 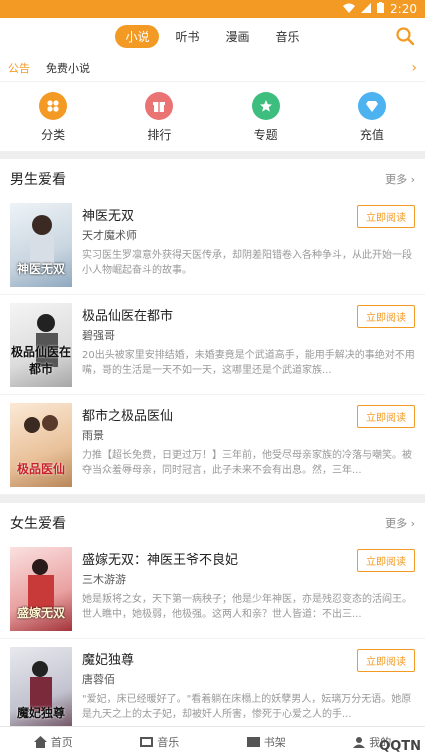 I want to click on nav-shelf: 书架, so click(x=266, y=742).